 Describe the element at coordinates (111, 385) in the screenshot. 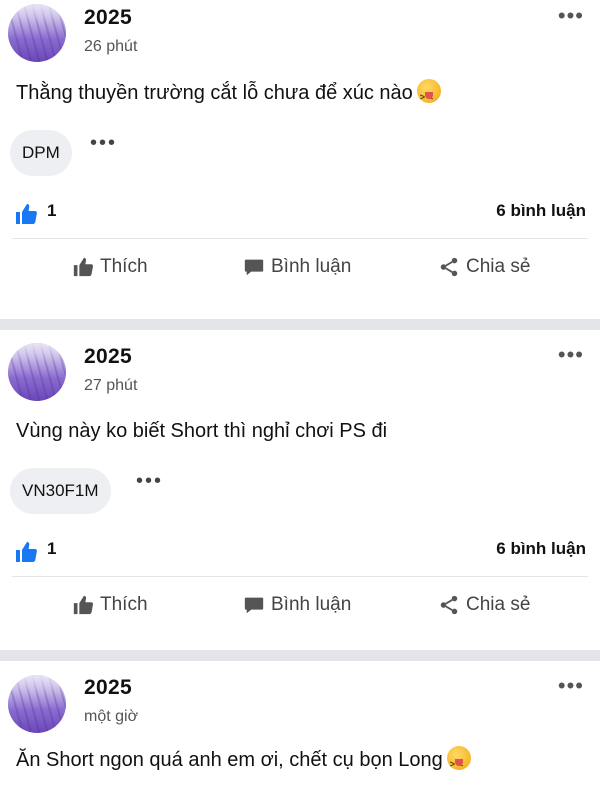

I see `post-time: 27 phút` at that location.